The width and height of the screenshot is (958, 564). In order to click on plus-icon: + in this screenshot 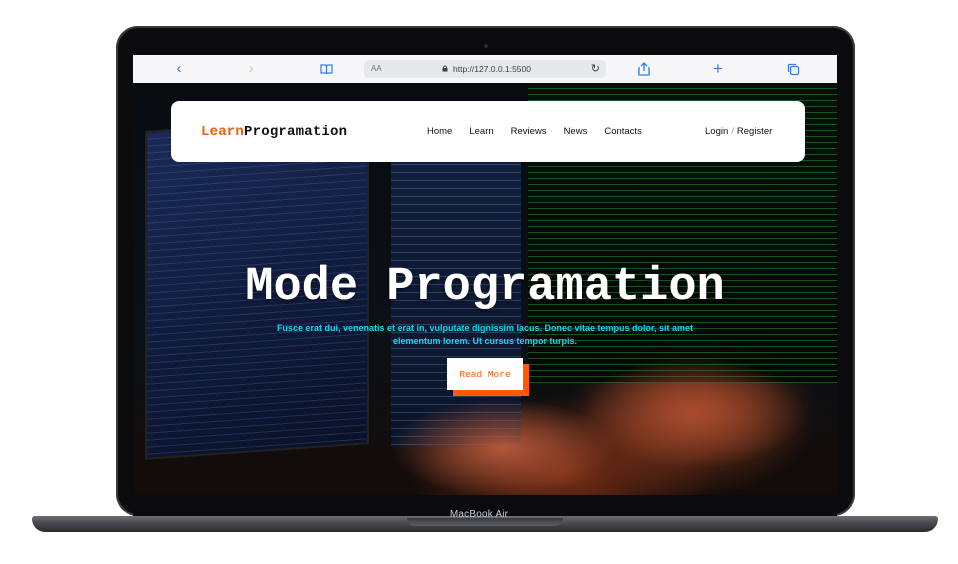, I will do `click(718, 68)`.